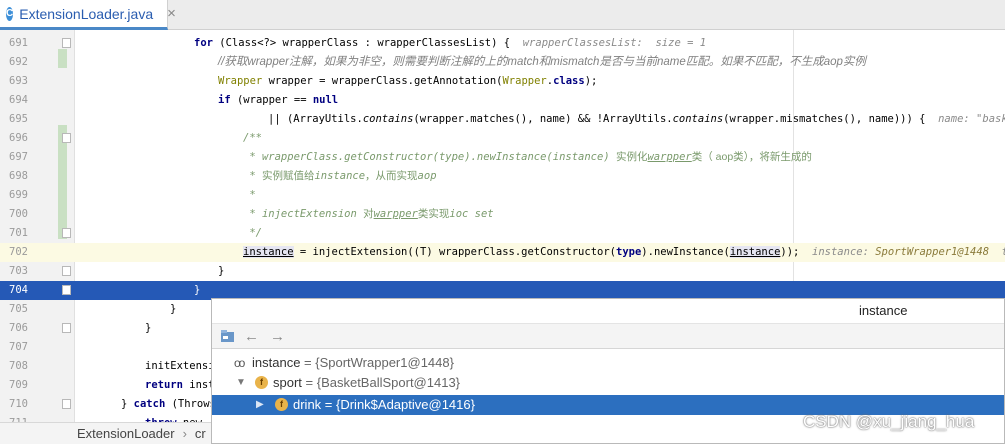 The image size is (1005, 444). What do you see at coordinates (180, 366) in the screenshot?
I see `code-segment: initExtensi` at bounding box center [180, 366].